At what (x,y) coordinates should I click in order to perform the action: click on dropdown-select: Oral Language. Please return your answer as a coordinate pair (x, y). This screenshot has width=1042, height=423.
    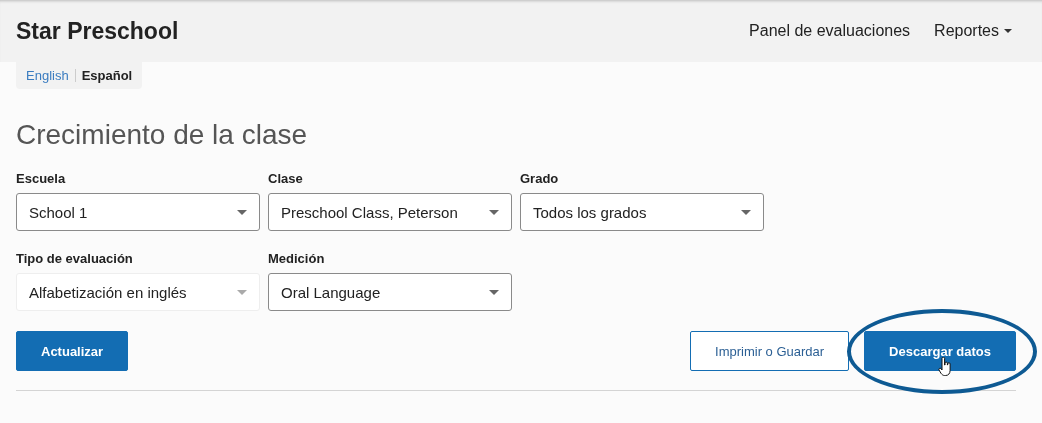
    Looking at the image, I should click on (390, 292).